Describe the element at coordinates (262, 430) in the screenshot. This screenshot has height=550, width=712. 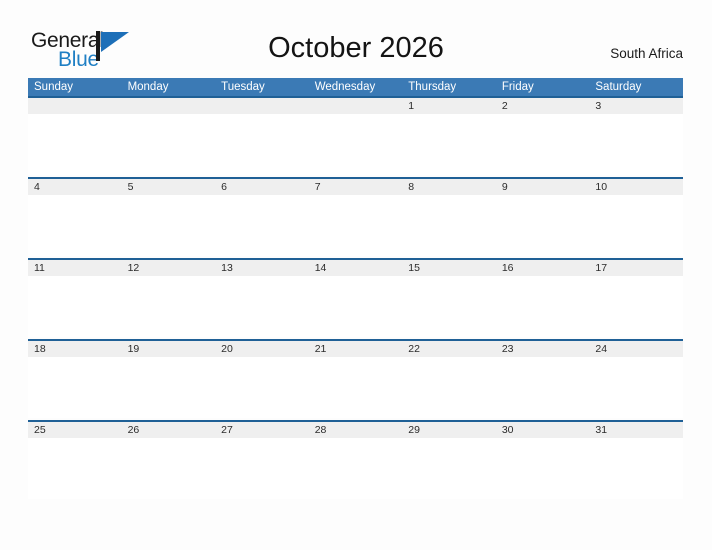
I see `day-cell: 27` at that location.